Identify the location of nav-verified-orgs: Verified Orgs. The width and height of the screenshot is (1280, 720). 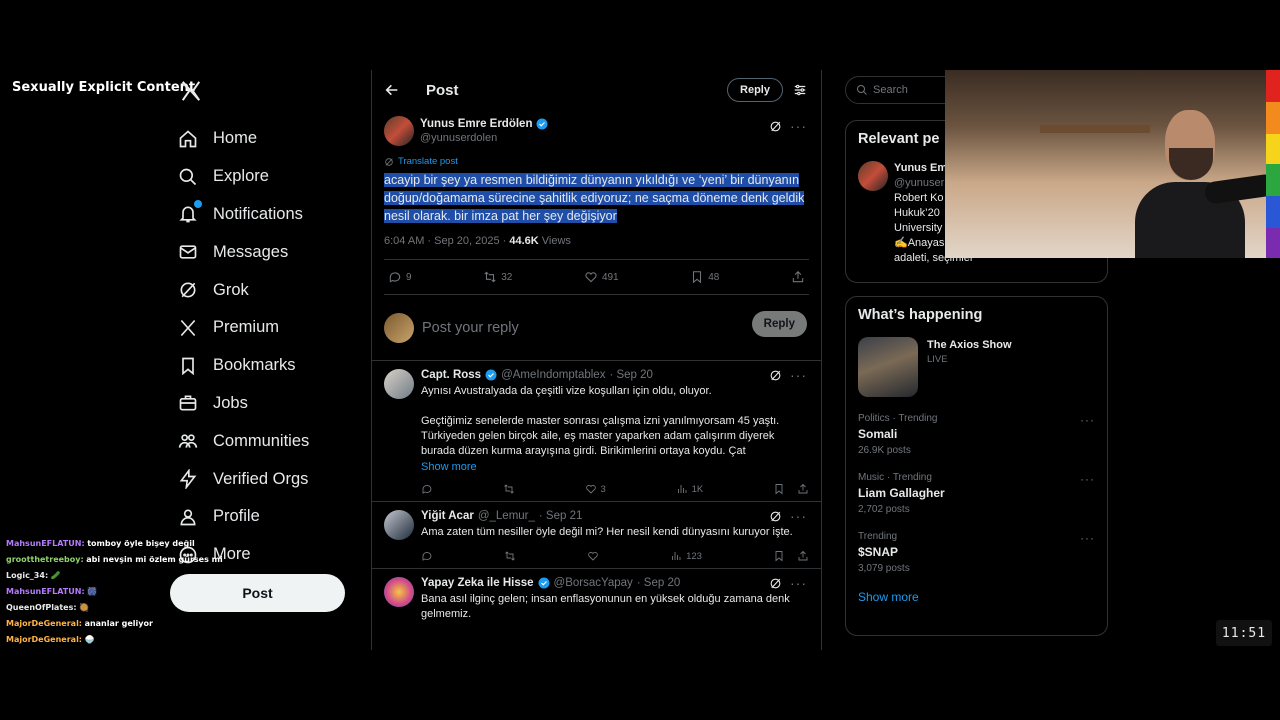
(242, 479).